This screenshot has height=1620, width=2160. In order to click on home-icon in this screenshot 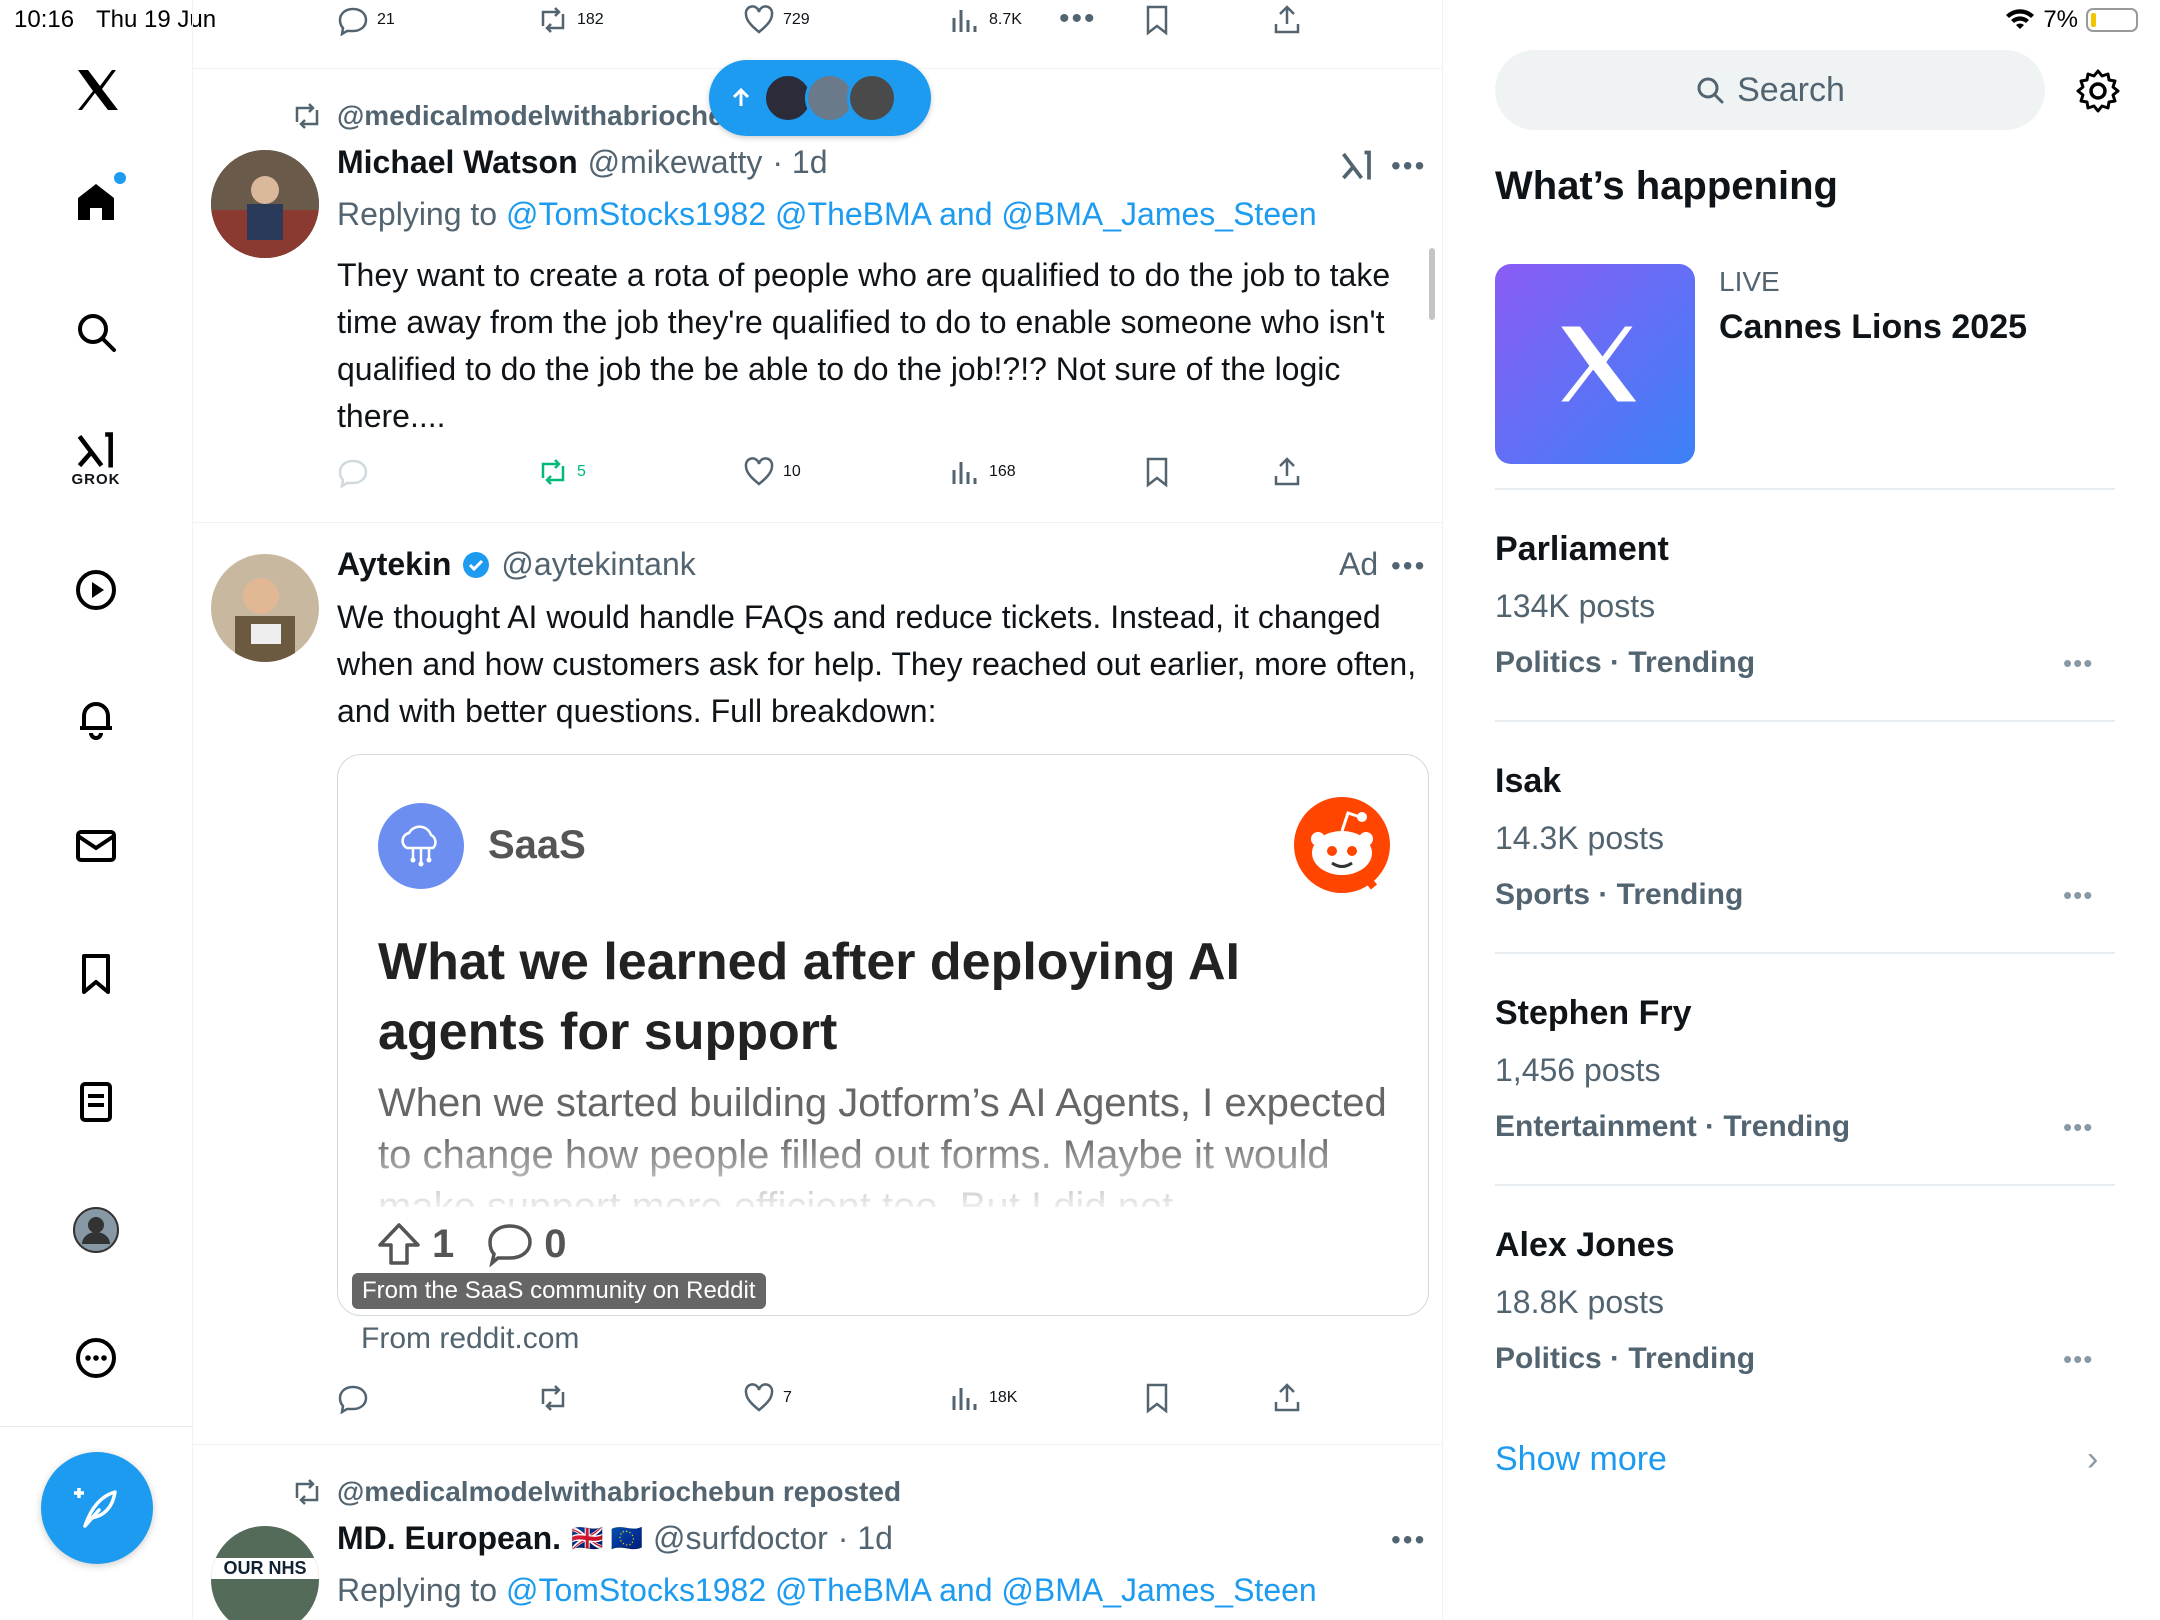, I will do `click(96, 202)`.